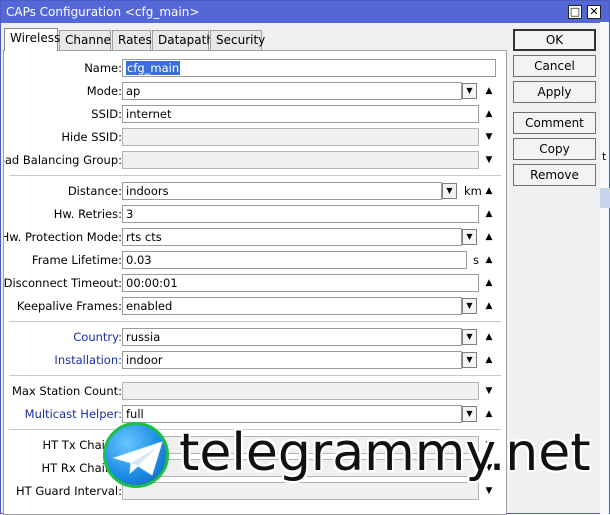 This screenshot has height=515, width=610. Describe the element at coordinates (469, 306) in the screenshot. I see `keepalive-frames-dropdown-icon: ▼` at that location.